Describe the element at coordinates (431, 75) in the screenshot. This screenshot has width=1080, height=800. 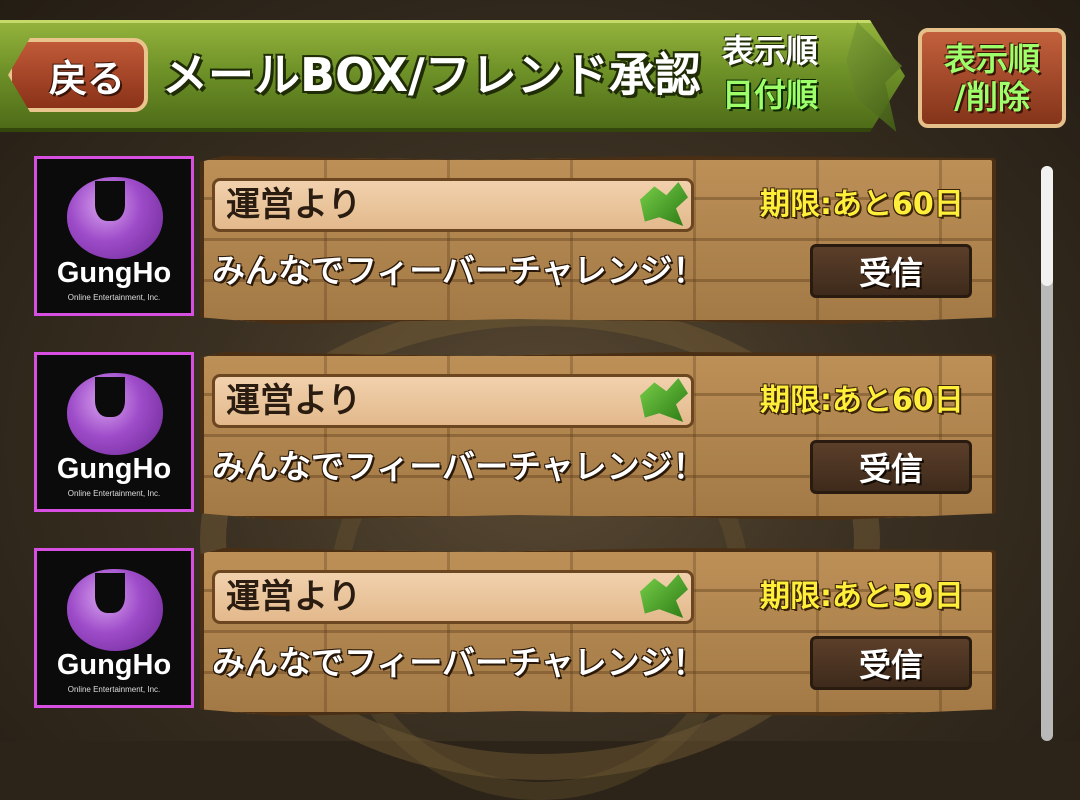
I see `page-title: メールBOX/フレンド承認` at that location.